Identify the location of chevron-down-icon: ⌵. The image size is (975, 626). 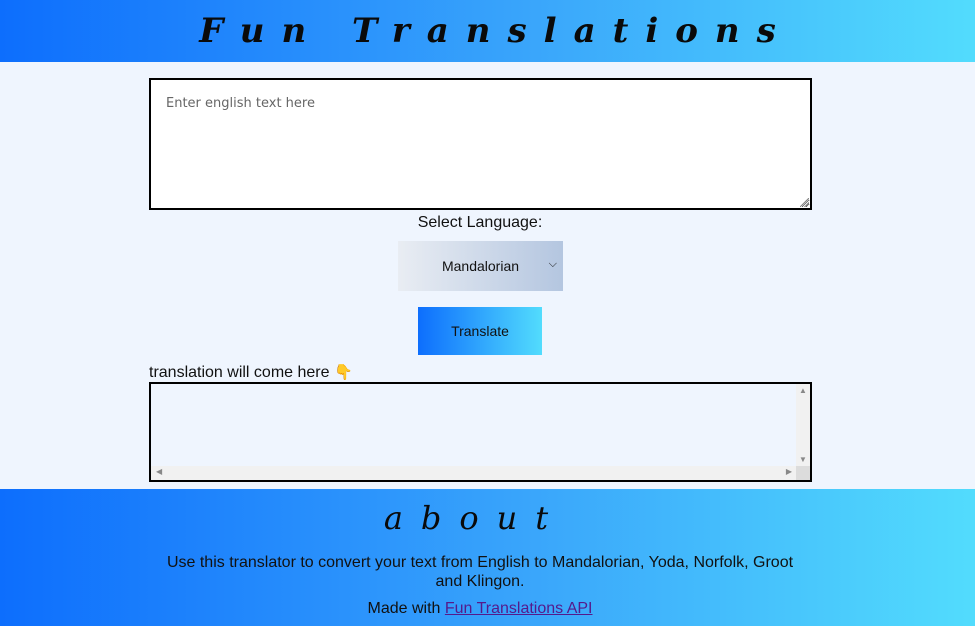
(552, 264).